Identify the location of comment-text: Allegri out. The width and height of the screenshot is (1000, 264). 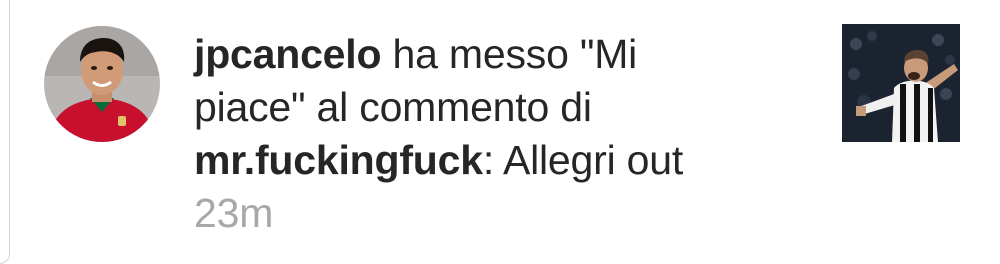
(593, 160).